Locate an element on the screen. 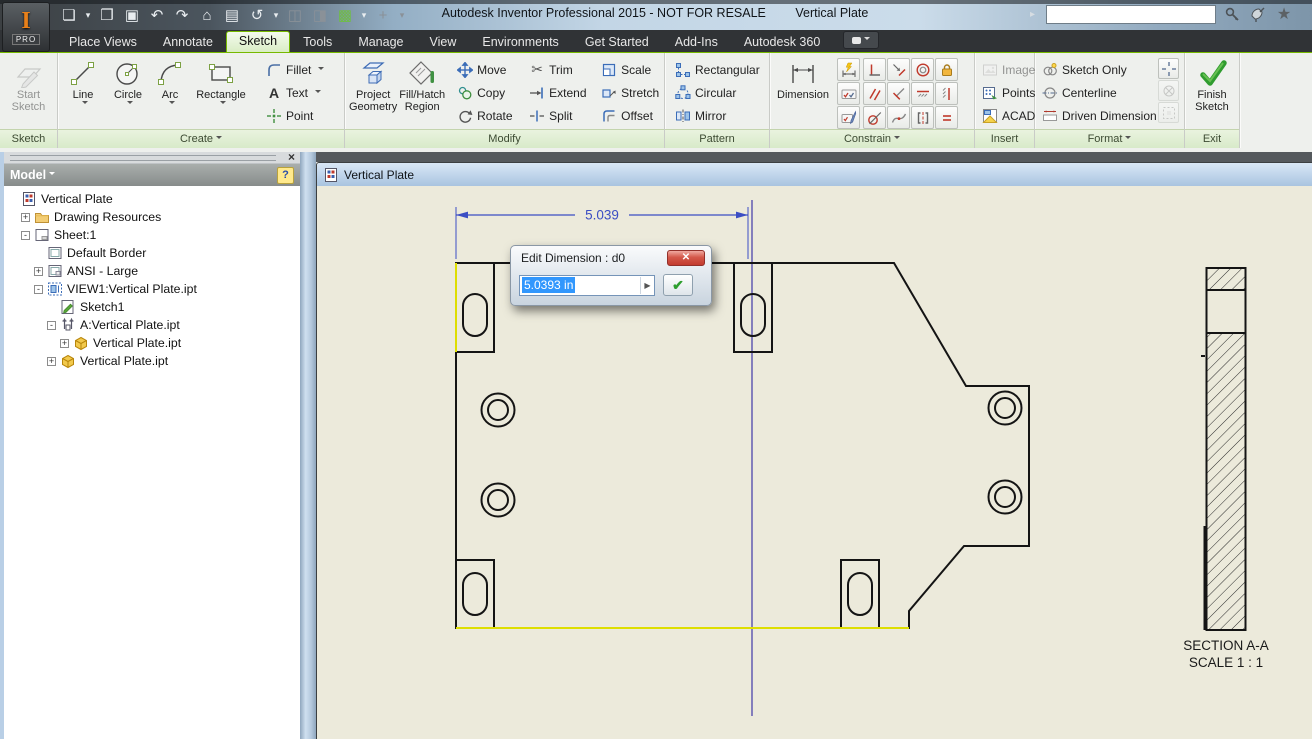 The height and width of the screenshot is (739, 1312). panel-footer-modify: Modify is located at coordinates (504, 138).